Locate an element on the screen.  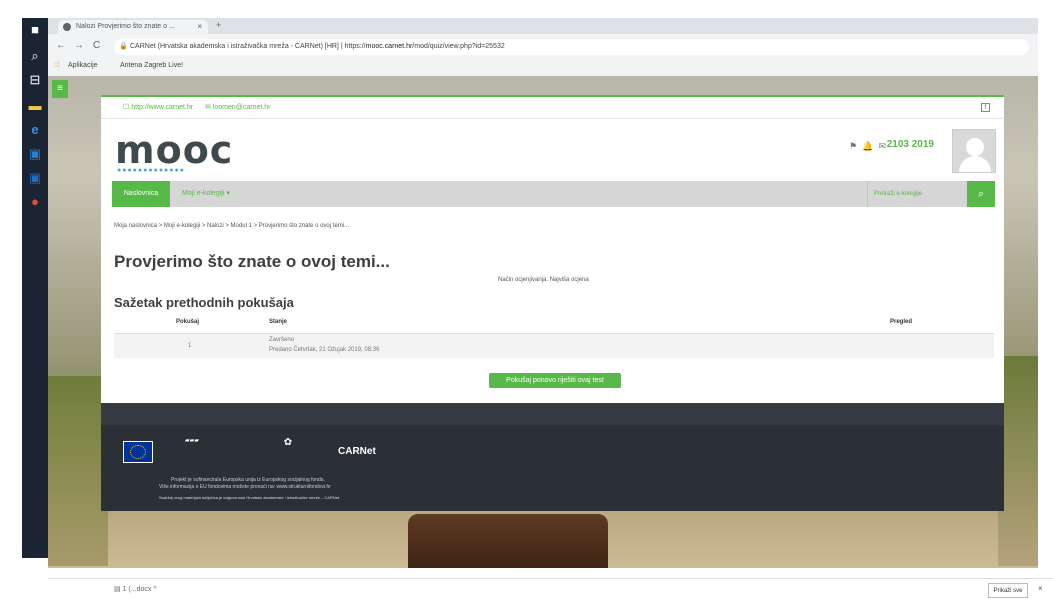
edge-icon: e is located at coordinates (35, 130).